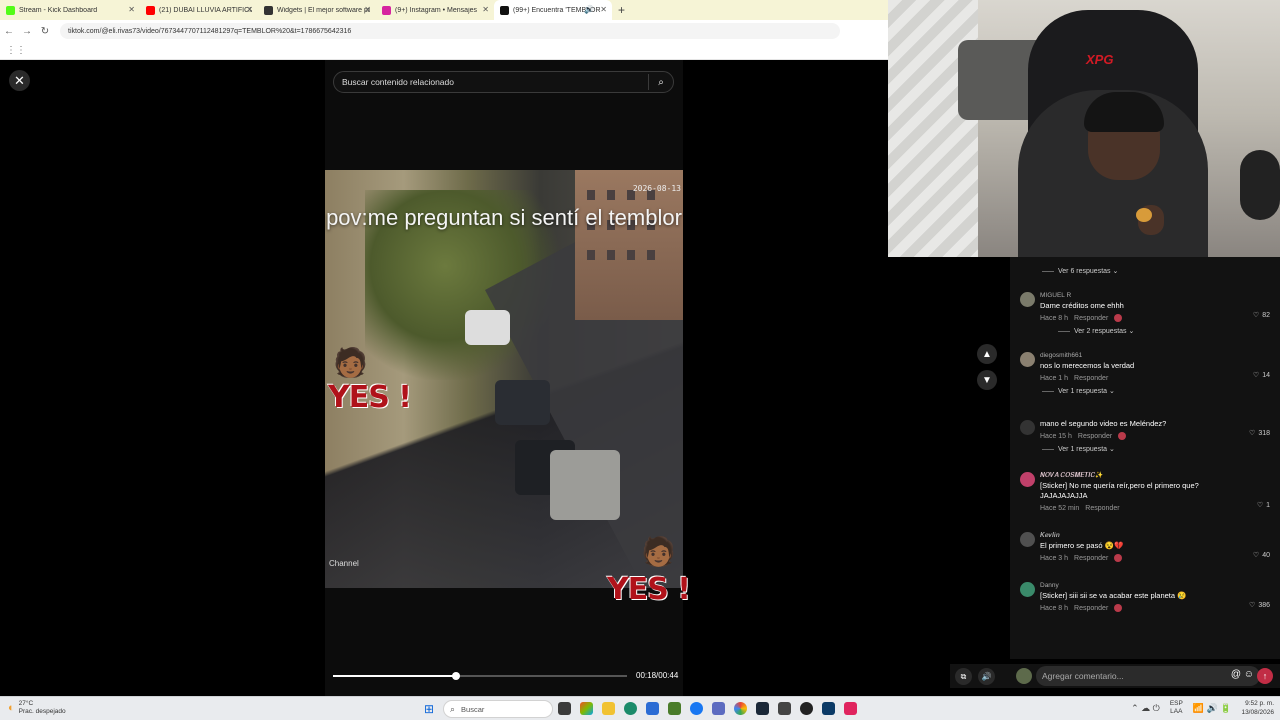 Image resolution: width=1280 pixels, height=720 pixels. I want to click on view-replies-button: Ver 2 respuestas ⌄, so click(1169, 331).